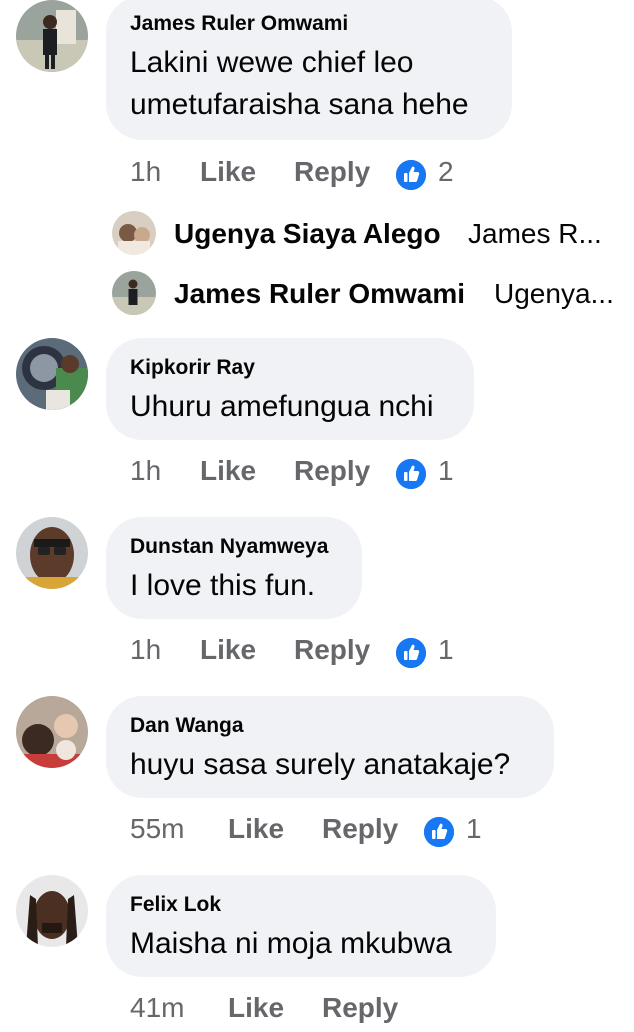  I want to click on comment-bubble: Dan Wanga huyu sasa surely anatakaje?, so click(330, 747).